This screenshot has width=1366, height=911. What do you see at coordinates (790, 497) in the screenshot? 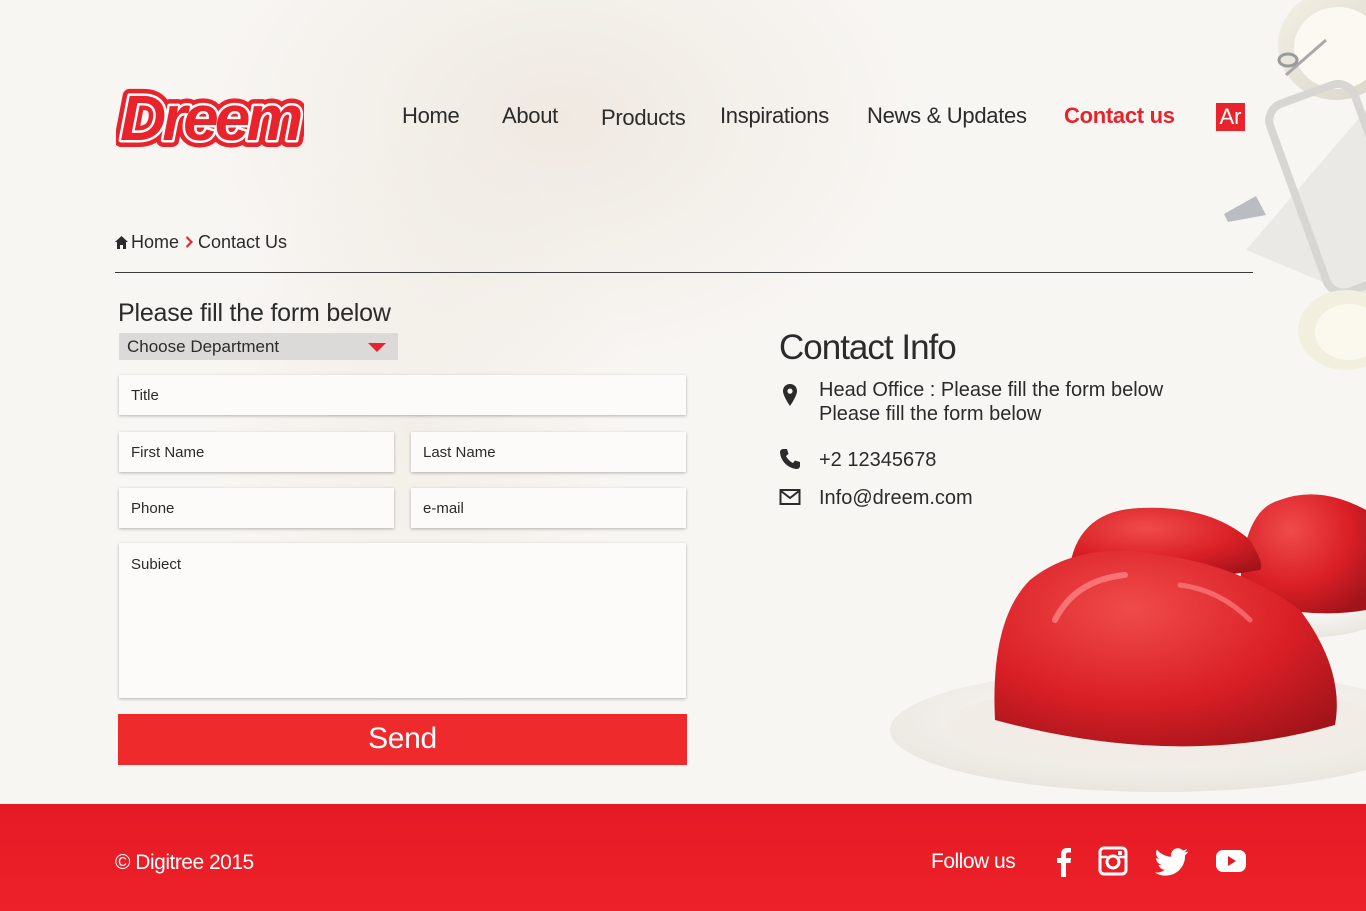
I see `mail-icon` at bounding box center [790, 497].